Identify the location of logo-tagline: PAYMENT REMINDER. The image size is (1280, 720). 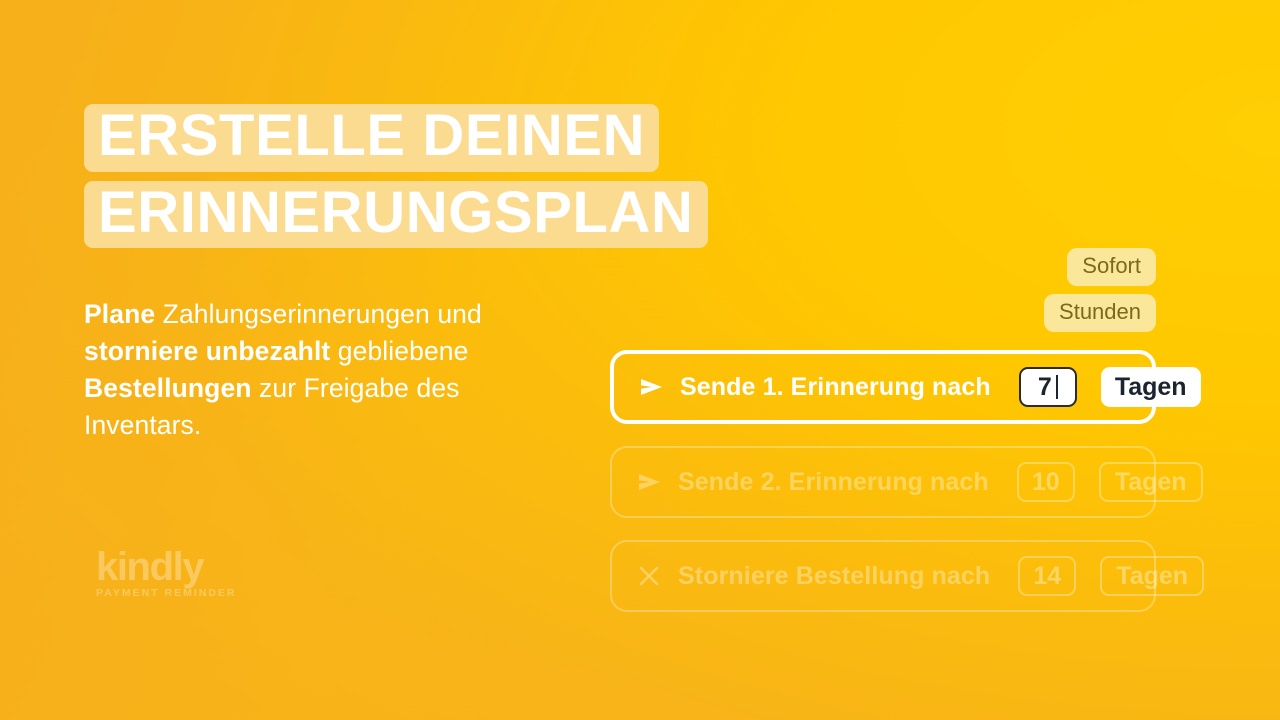
(166, 593).